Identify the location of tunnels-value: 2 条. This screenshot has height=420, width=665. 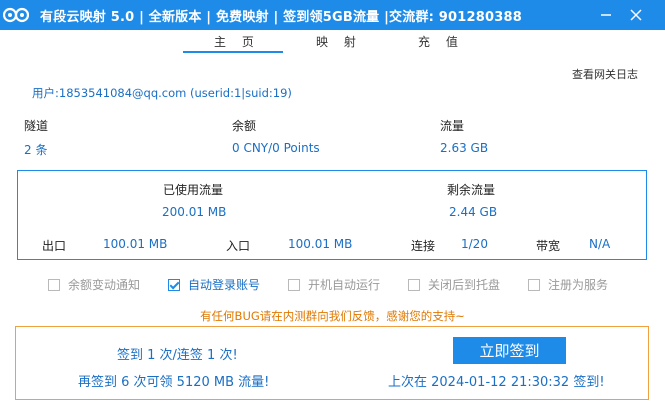
(36, 150).